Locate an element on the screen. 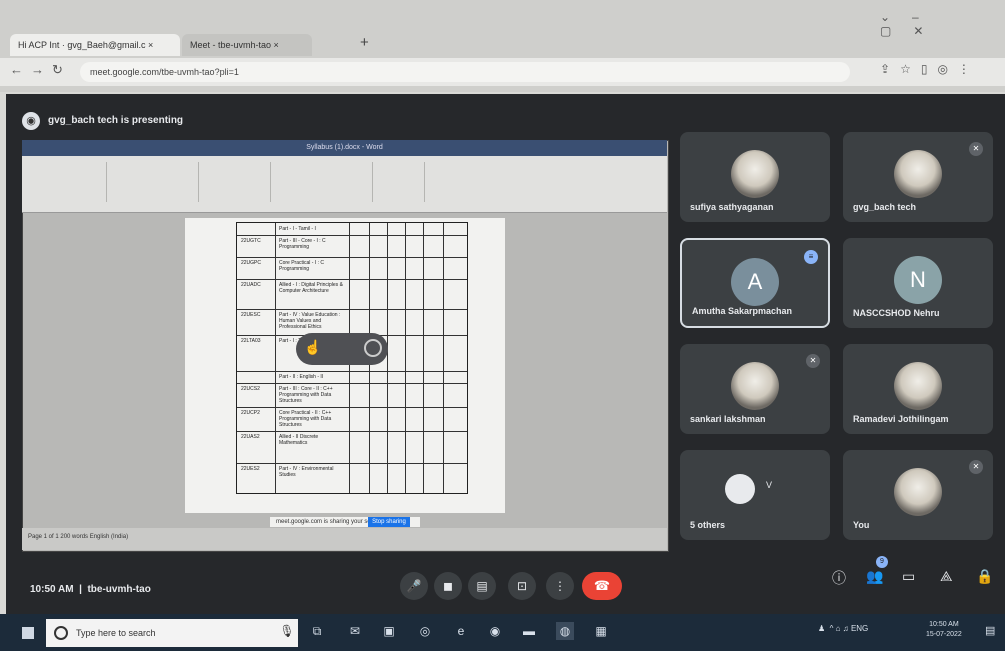 The height and width of the screenshot is (651, 1005). others-avatar is located at coordinates (740, 489).